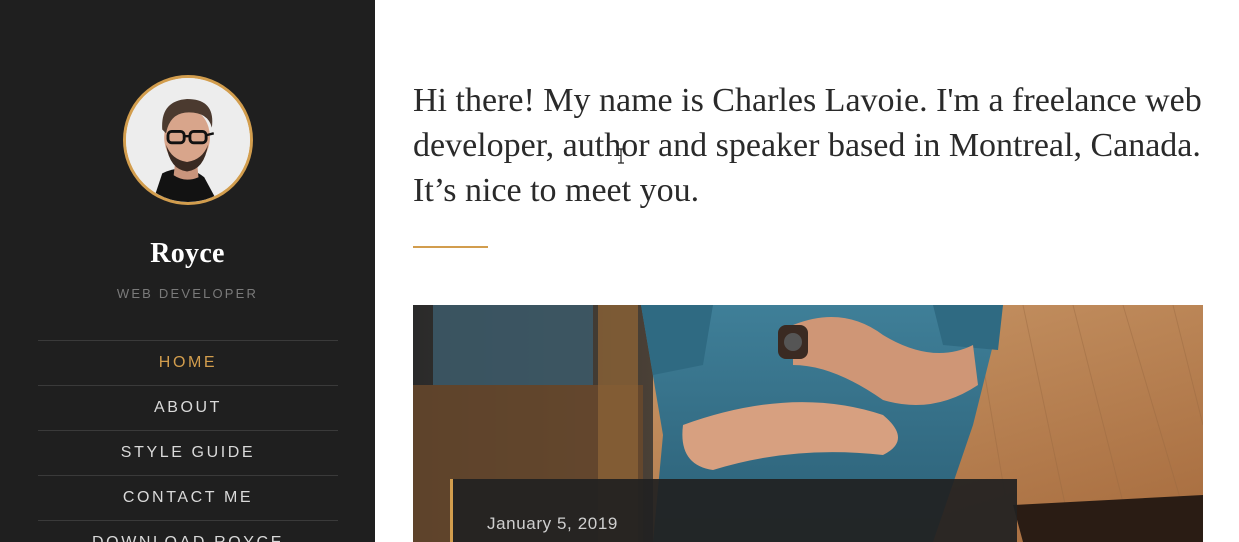 The image size is (1239, 542). I want to click on intro-divider, so click(450, 247).